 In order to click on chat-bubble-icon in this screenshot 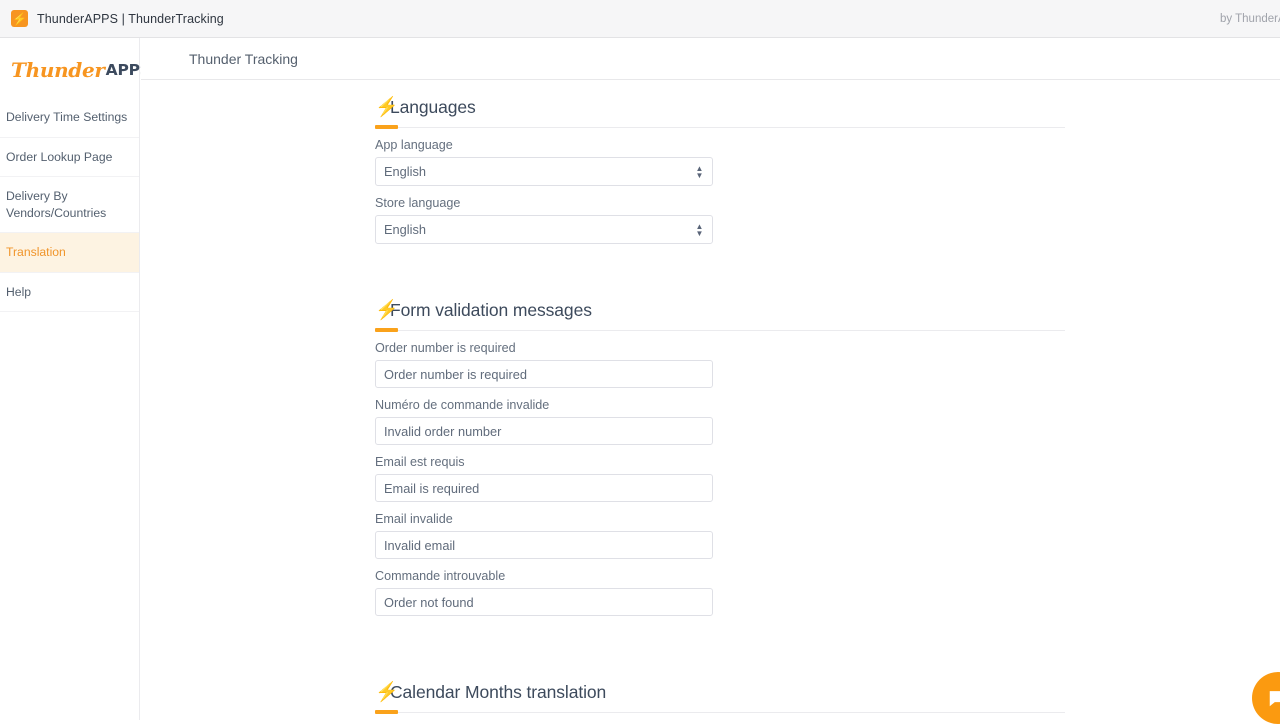, I will do `click(1274, 699)`.